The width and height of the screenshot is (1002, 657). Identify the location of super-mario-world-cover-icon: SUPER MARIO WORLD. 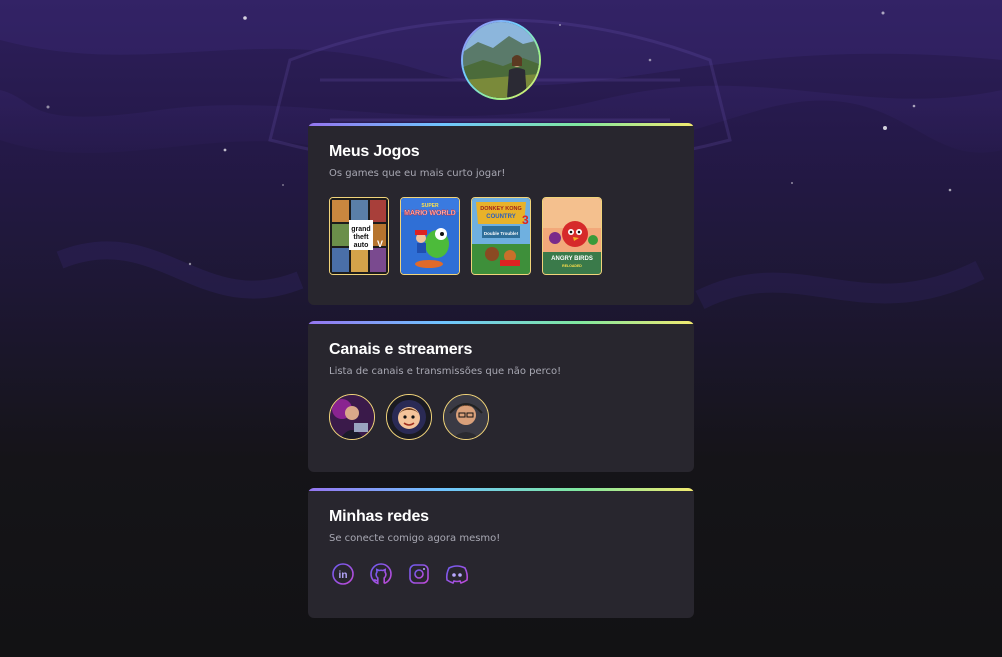
(430, 236).